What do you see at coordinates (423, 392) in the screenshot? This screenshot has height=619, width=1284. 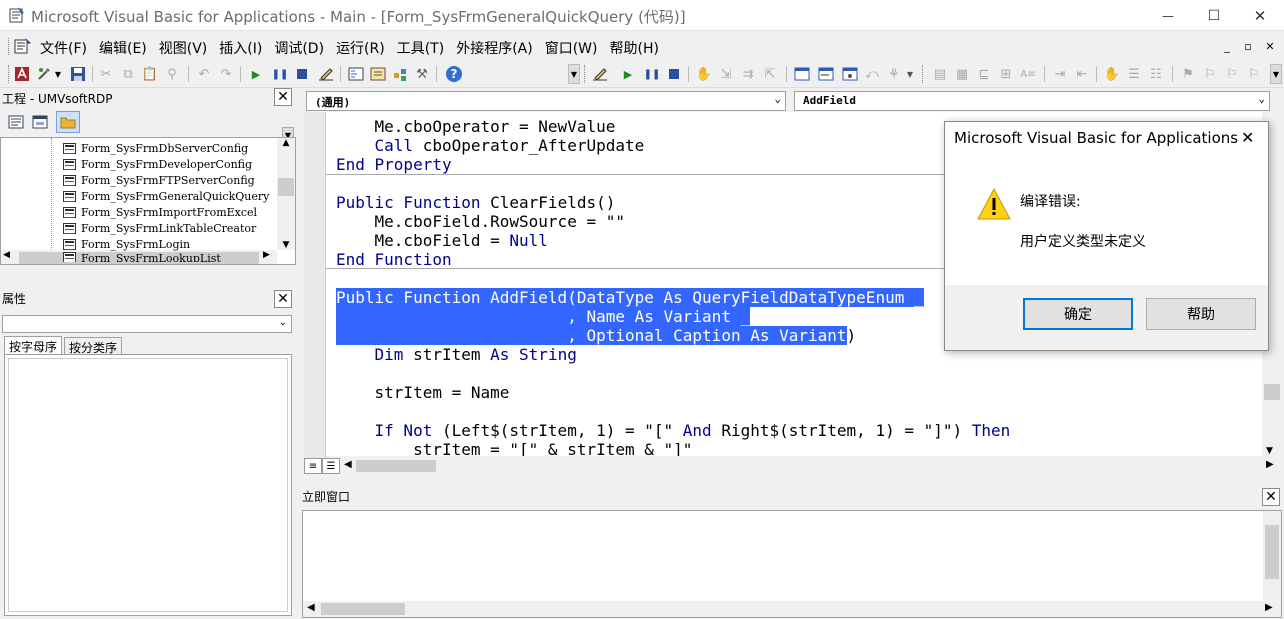 I see `code-line: strItem = Name` at bounding box center [423, 392].